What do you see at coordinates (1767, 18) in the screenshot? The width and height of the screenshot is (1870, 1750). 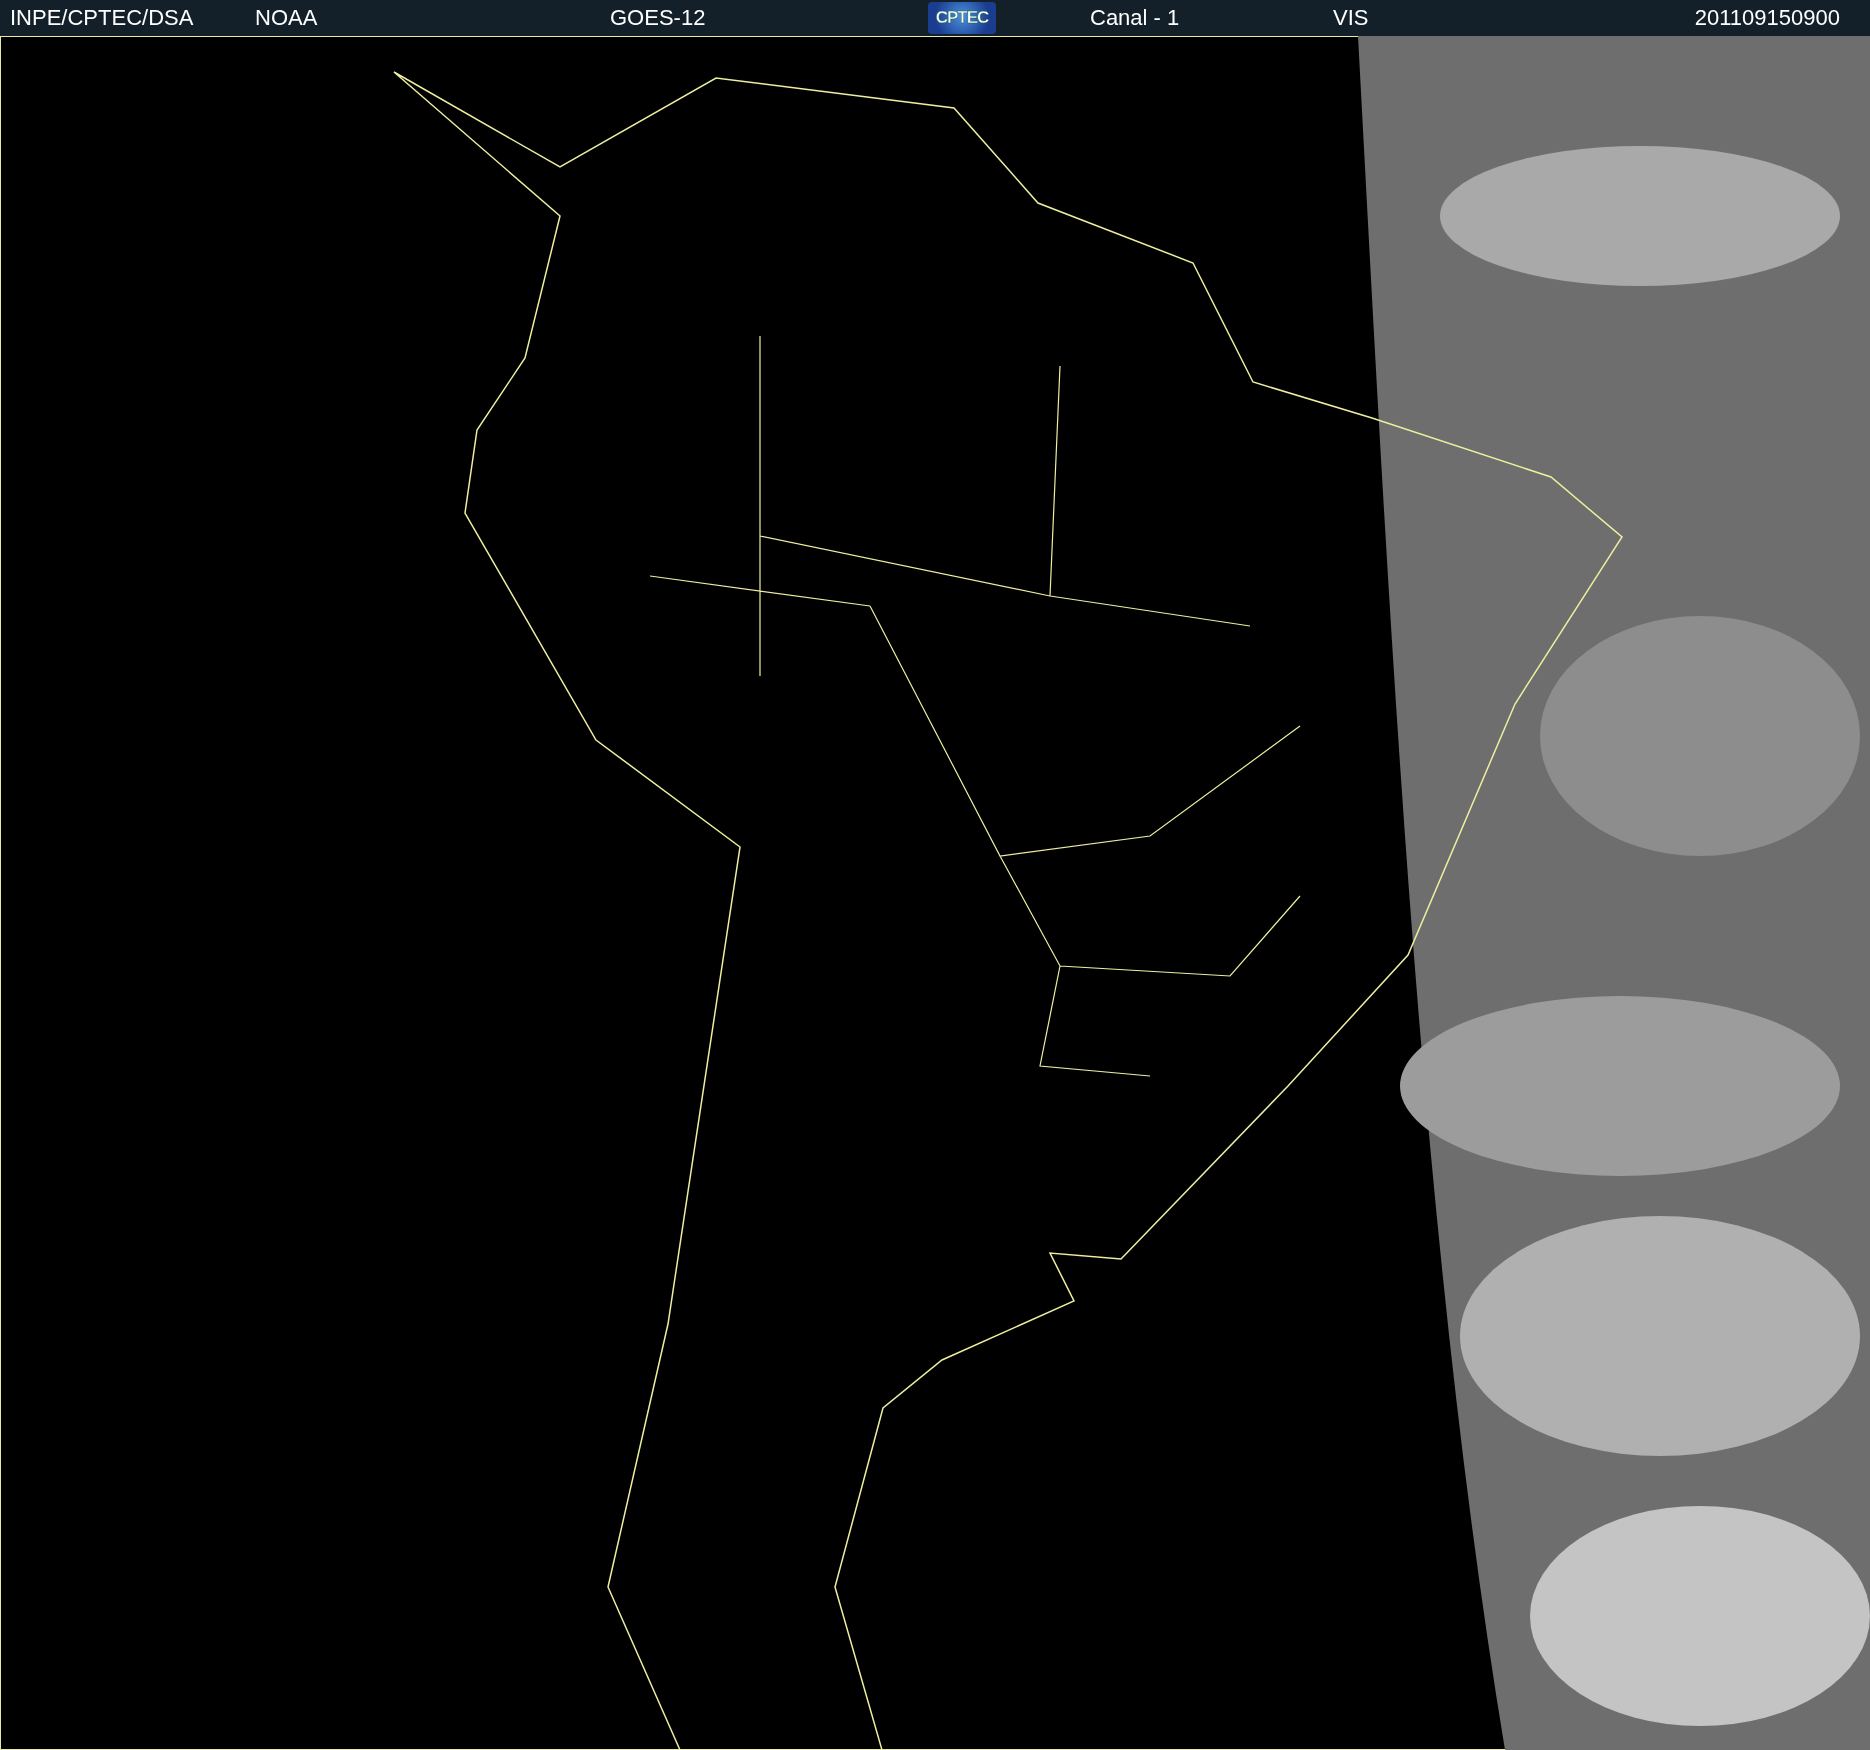 I see `timestamp-label: 201109150900` at bounding box center [1767, 18].